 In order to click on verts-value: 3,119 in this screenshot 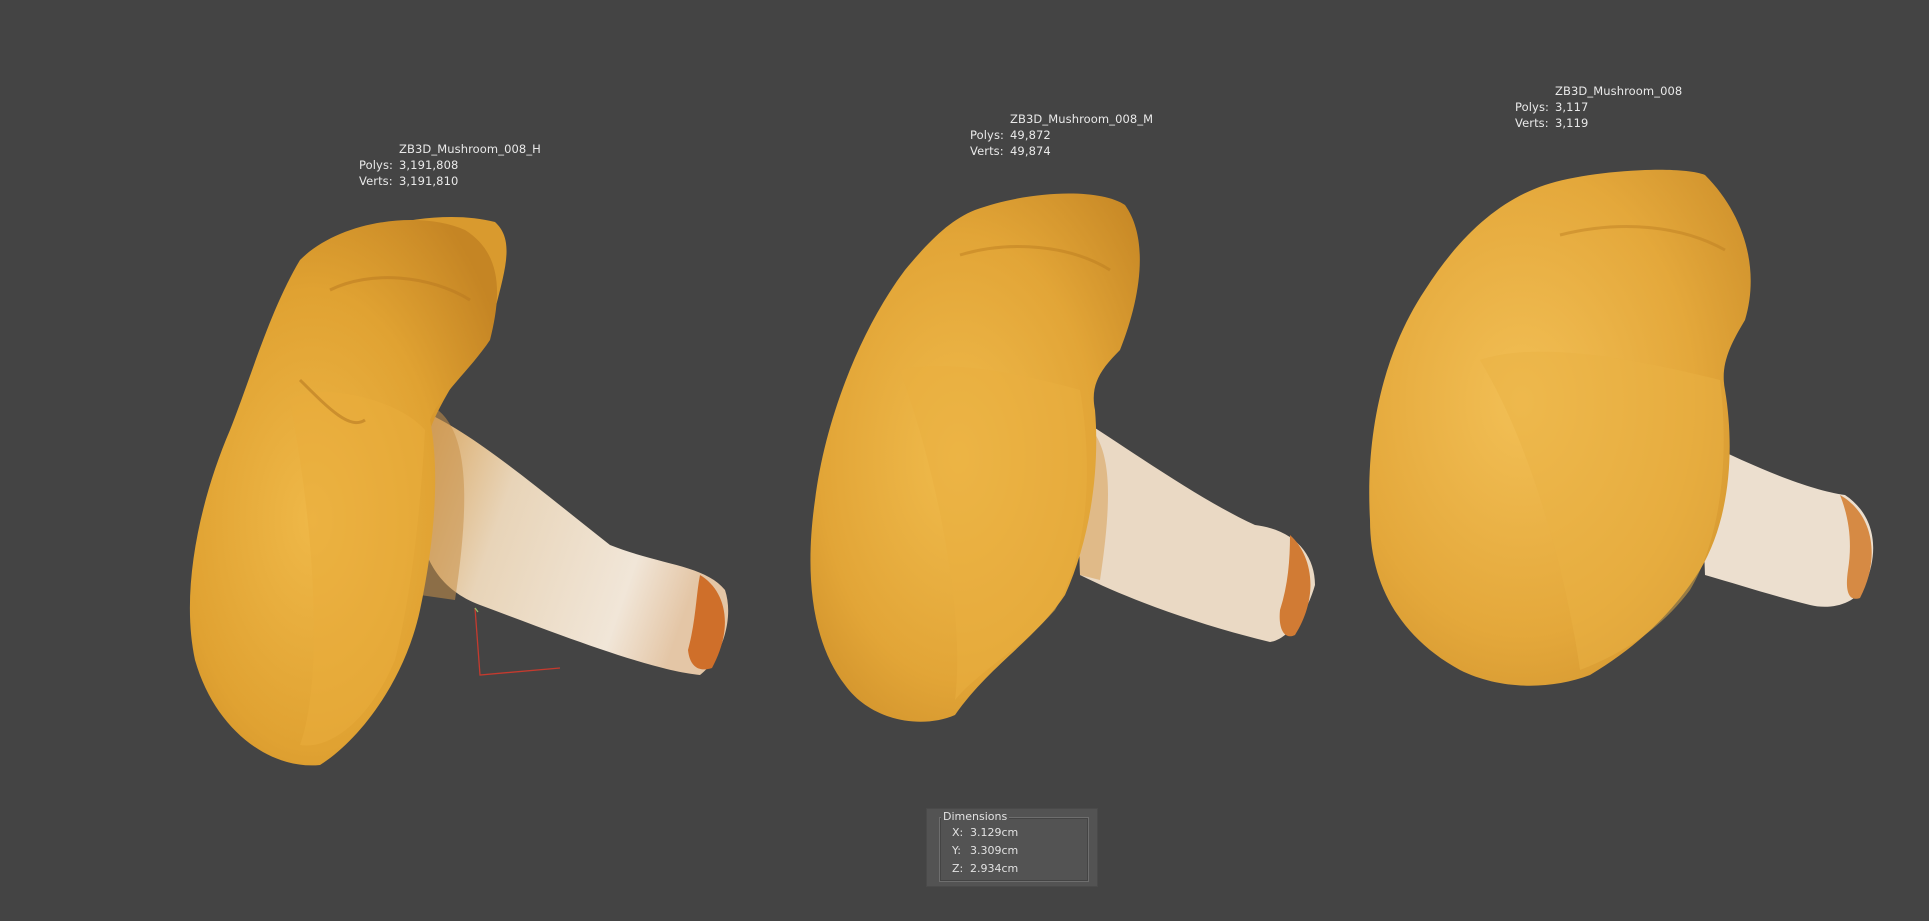, I will do `click(1572, 123)`.